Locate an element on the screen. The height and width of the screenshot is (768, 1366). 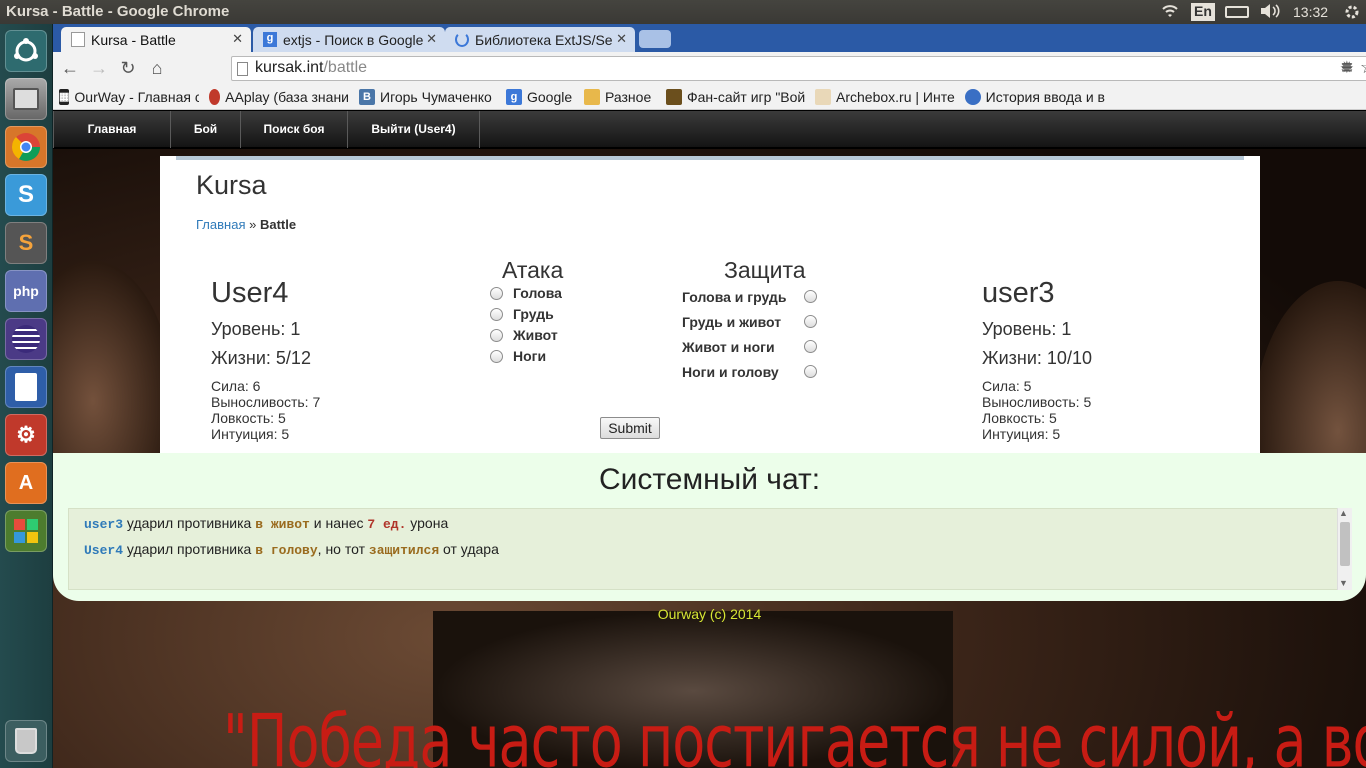
bookmark-fansite: Фан-сайт игр "Вой is located at coordinates (736, 97).